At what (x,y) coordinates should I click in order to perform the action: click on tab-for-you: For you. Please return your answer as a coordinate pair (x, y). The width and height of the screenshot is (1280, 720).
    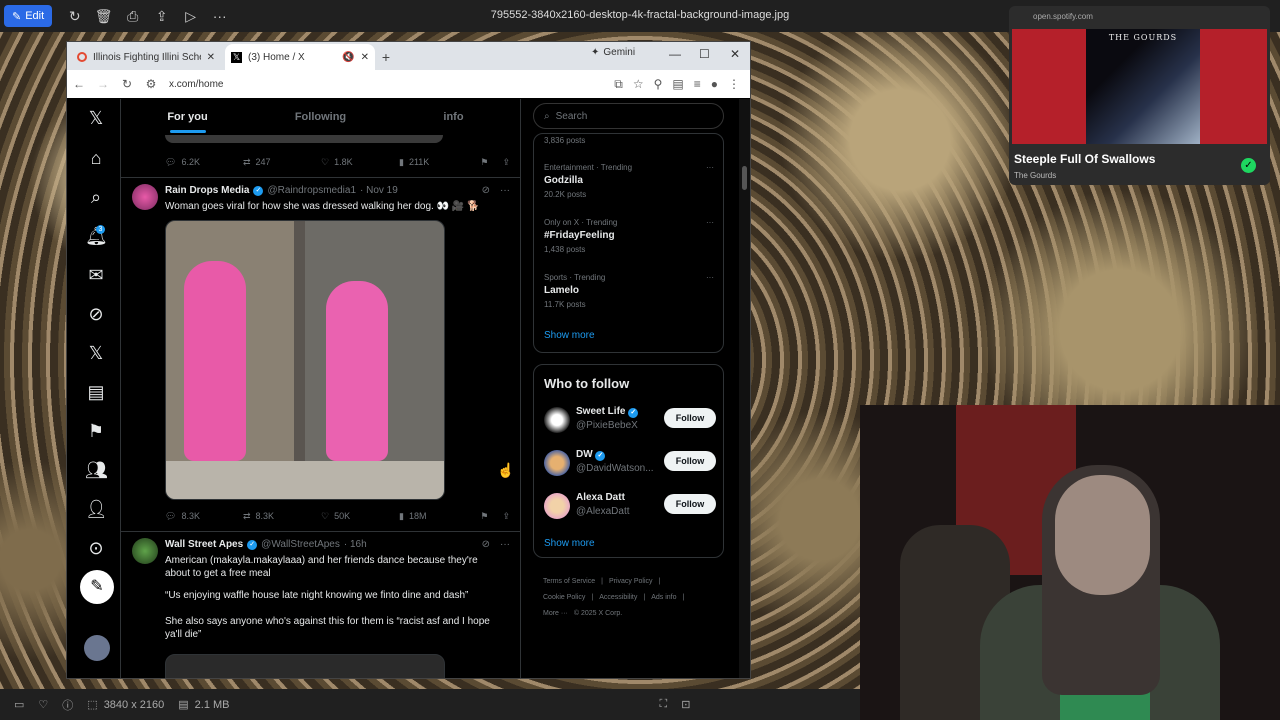
    Looking at the image, I should click on (187, 117).